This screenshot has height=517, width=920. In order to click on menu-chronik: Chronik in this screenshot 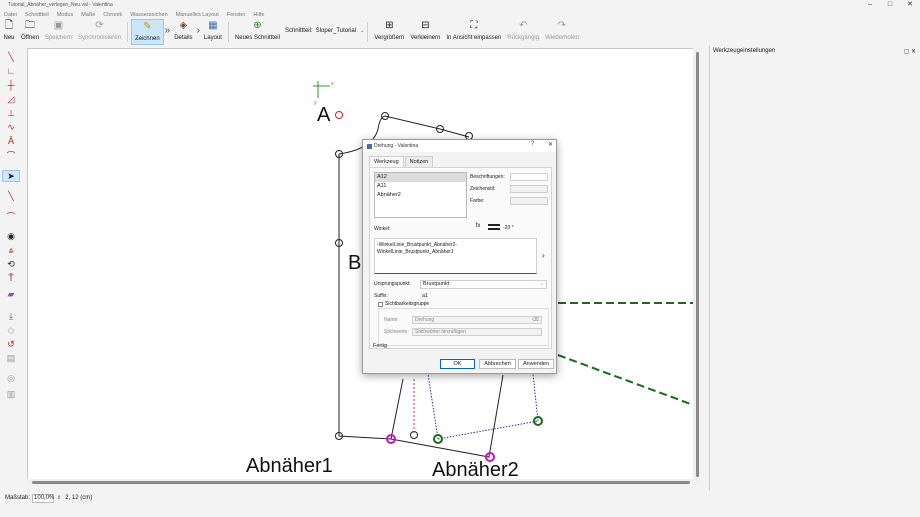, I will do `click(112, 15)`.